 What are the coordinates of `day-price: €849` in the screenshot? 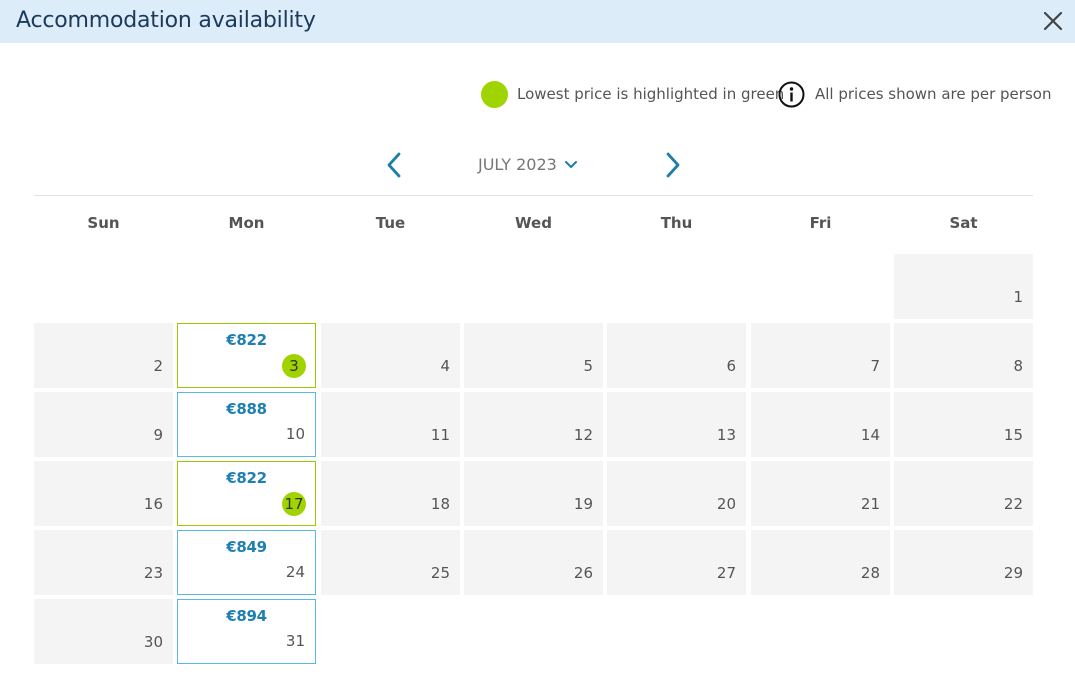 It's located at (246, 547).